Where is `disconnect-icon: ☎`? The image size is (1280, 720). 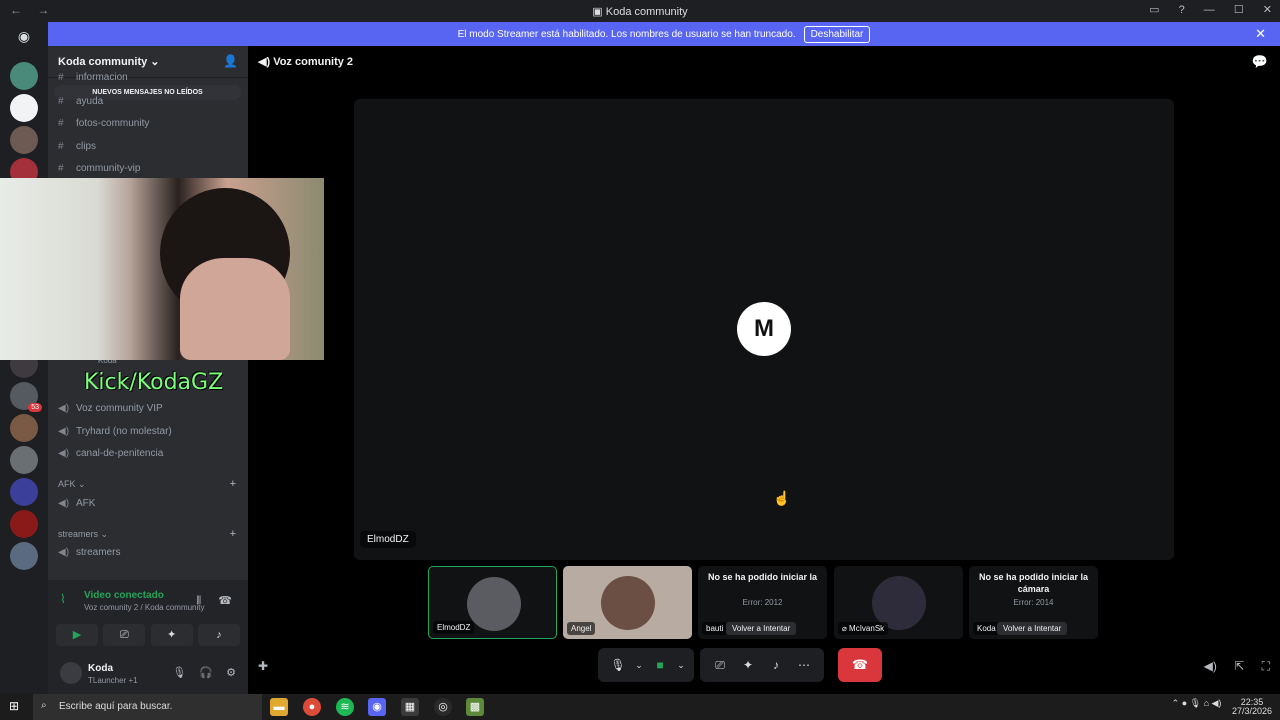 disconnect-icon: ☎ is located at coordinates (225, 601).